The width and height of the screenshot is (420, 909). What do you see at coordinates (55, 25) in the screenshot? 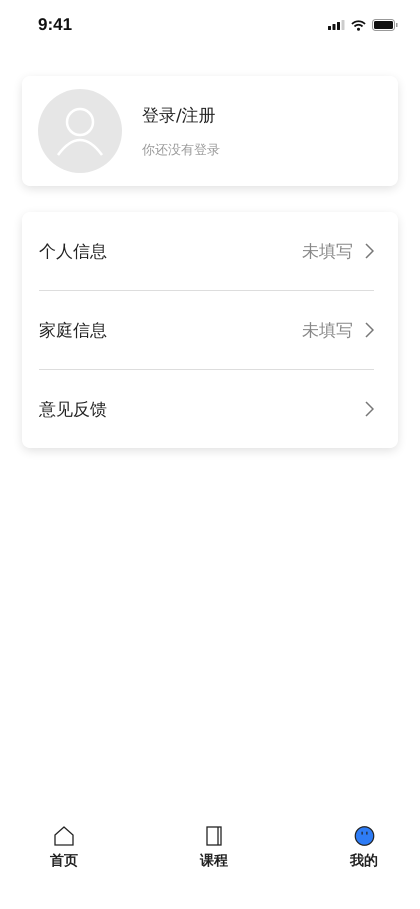
I see `status-time: 9:41` at bounding box center [55, 25].